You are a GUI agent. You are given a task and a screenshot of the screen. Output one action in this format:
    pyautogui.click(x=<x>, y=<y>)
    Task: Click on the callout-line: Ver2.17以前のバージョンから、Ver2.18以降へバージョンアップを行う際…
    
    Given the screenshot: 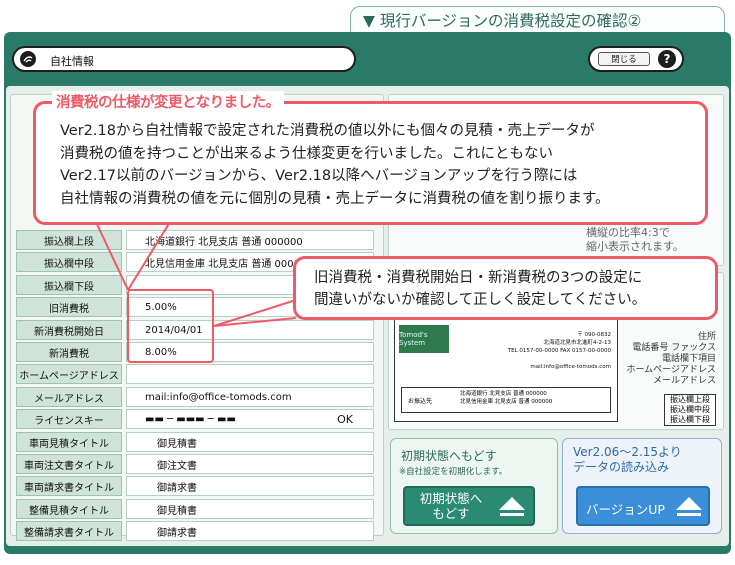 What is the action you would take?
    pyautogui.click(x=319, y=176)
    